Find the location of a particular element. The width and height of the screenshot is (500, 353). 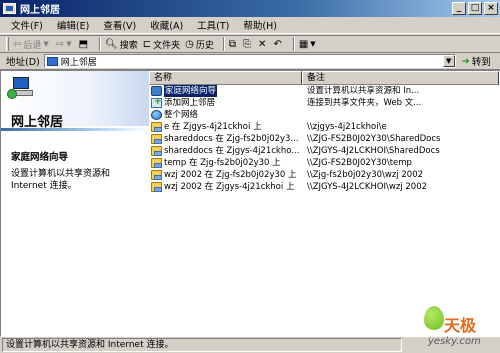

list-item-name: 添加网上邻居 is located at coordinates (190, 103).